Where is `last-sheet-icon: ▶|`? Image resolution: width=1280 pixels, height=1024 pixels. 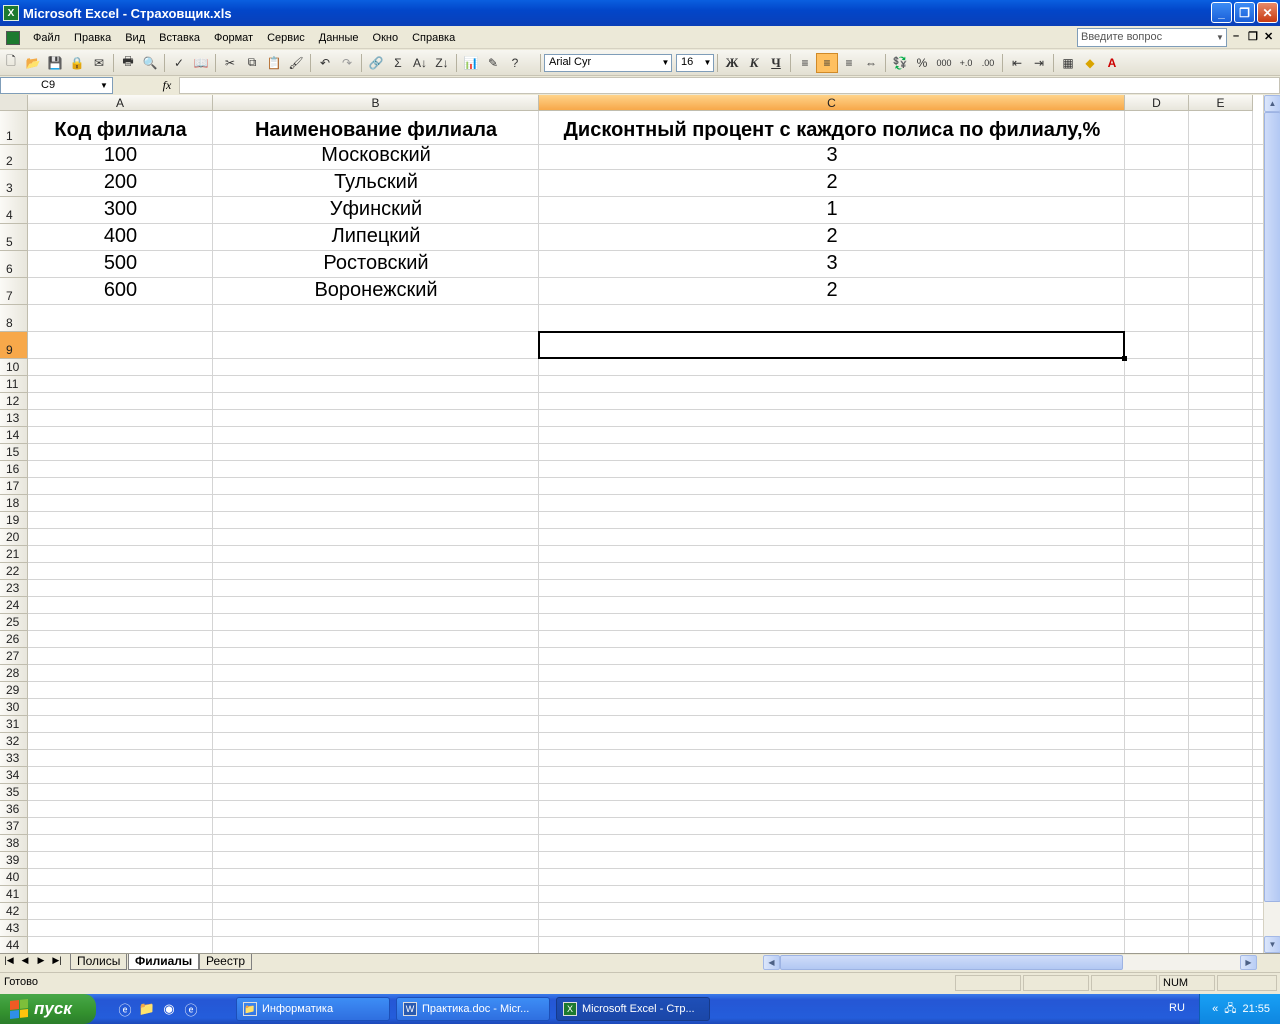
last-sheet-icon: ▶| is located at coordinates (57, 960).